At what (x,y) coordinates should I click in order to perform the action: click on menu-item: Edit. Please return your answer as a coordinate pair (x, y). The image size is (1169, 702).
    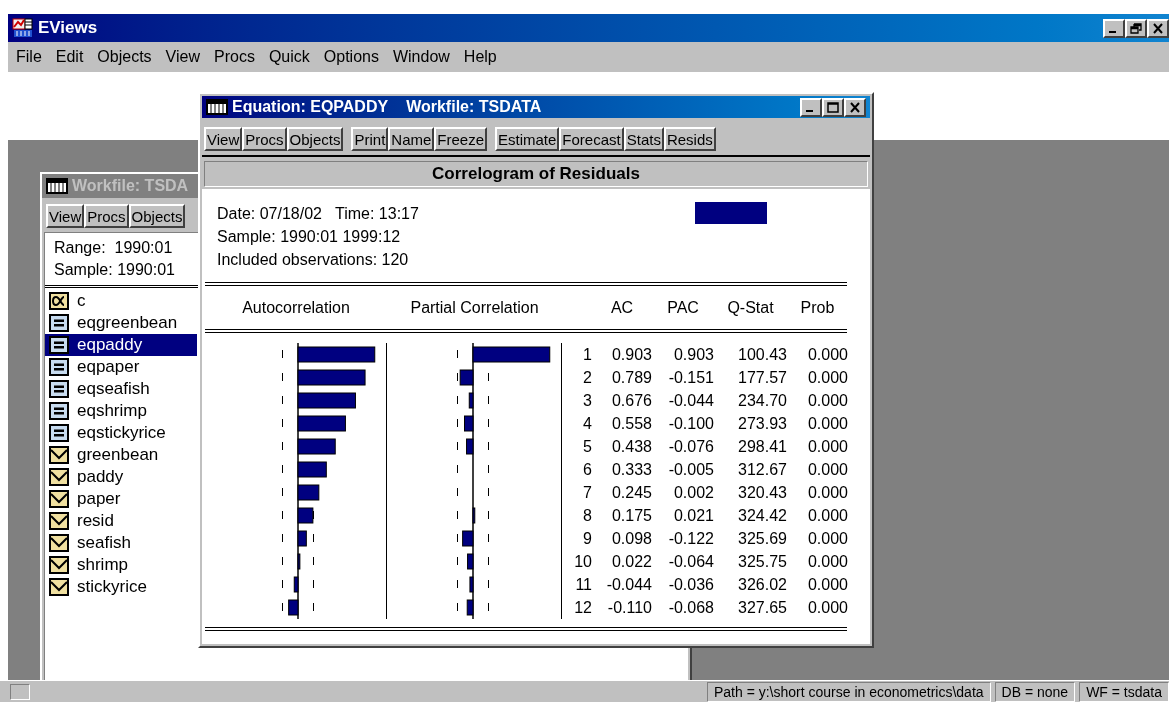
    Looking at the image, I should click on (69, 57).